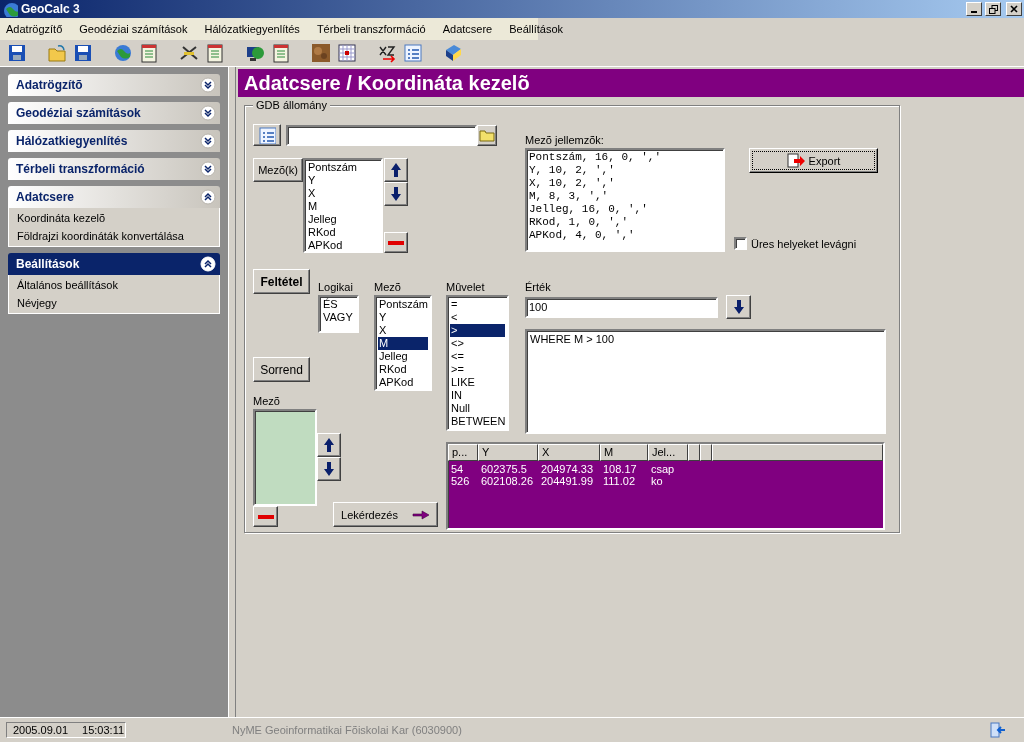 Image resolution: width=1024 pixels, height=742 pixels. Describe the element at coordinates (38, 29) in the screenshot. I see `menu-item: Adatrögzítő` at that location.